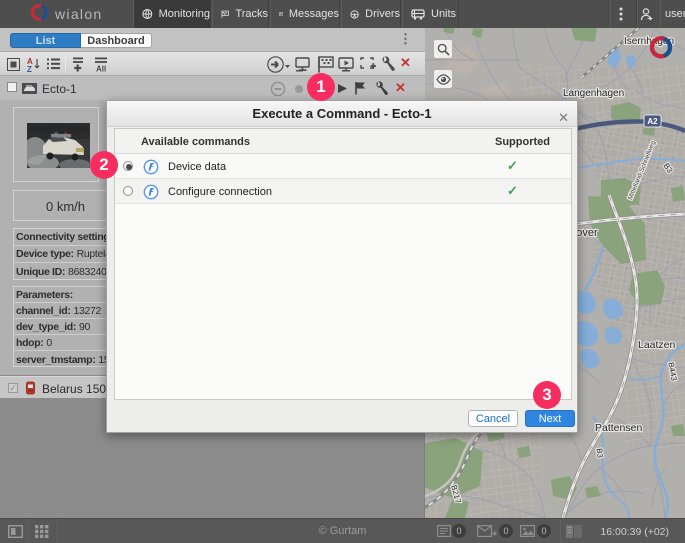 The width and height of the screenshot is (685, 543). What do you see at coordinates (29, 68) in the screenshot?
I see `svg-text: Z` at bounding box center [29, 68].